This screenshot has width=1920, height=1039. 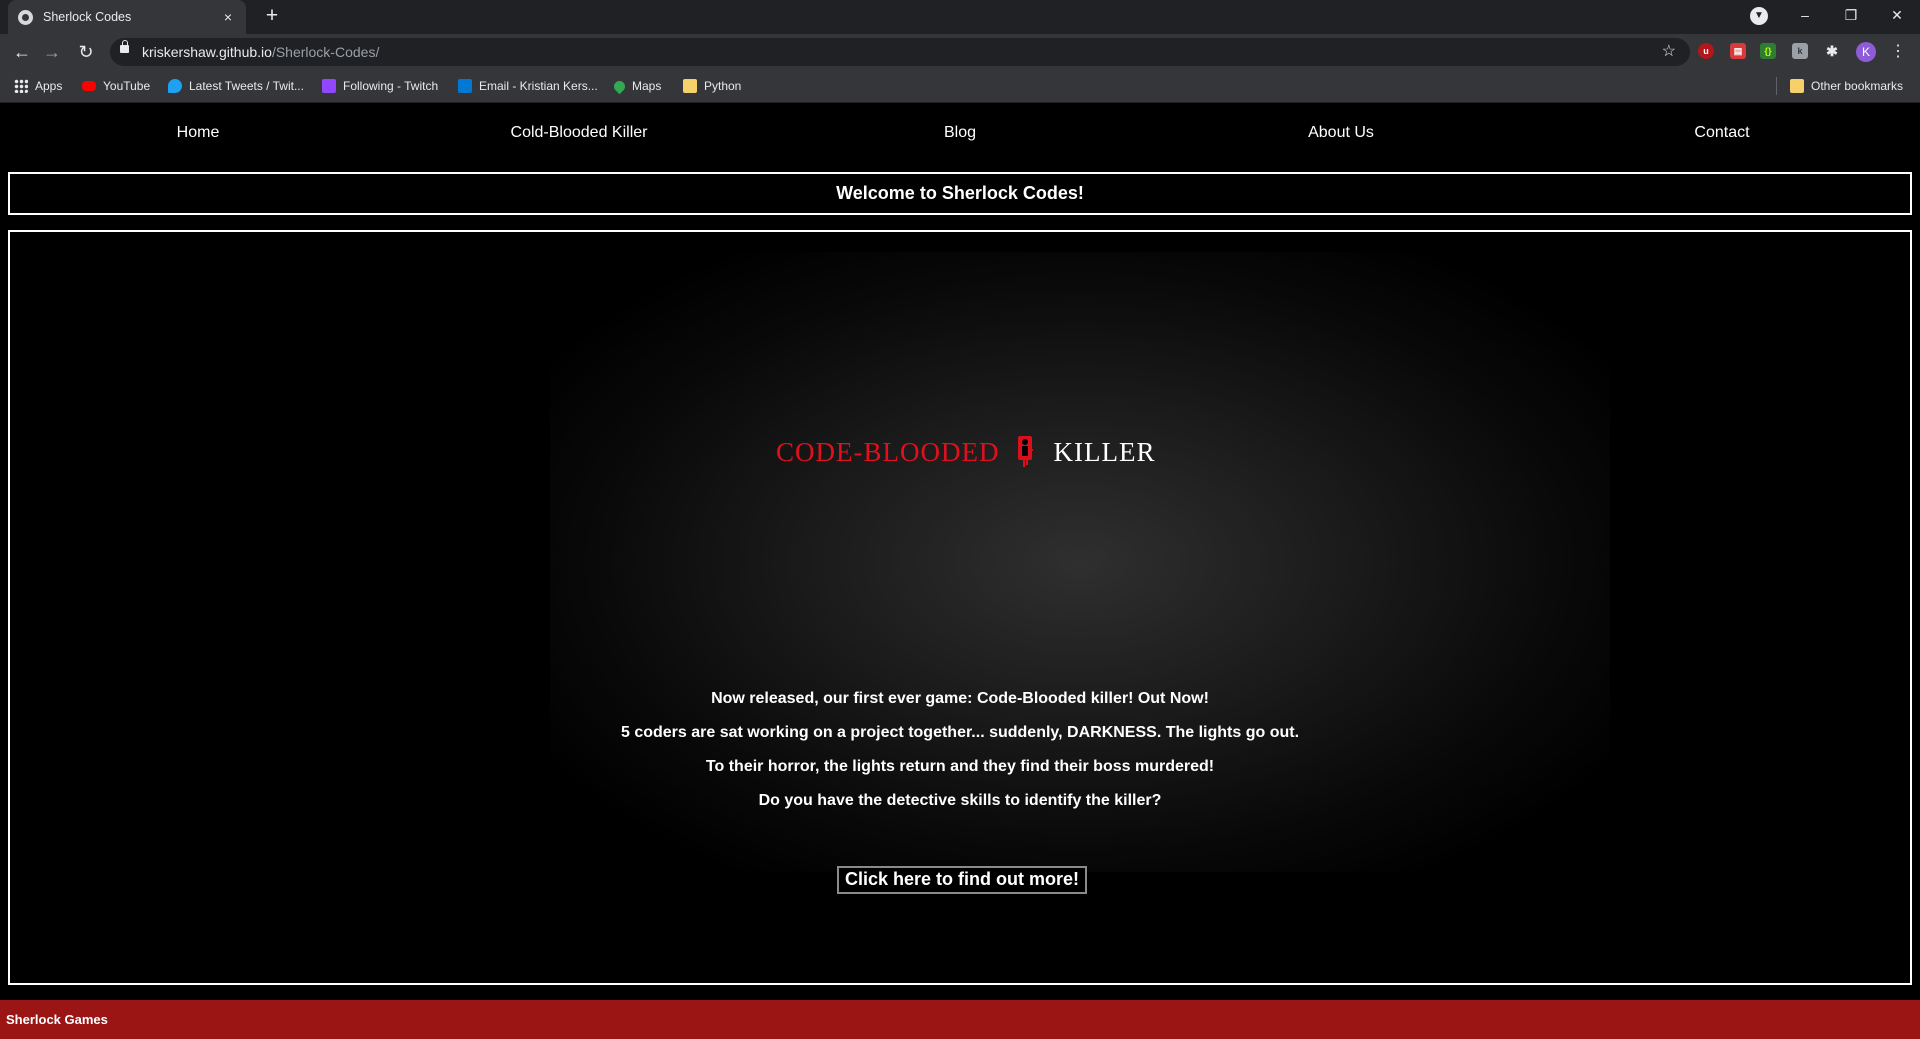 I want to click on ublock-extension-icon: u, so click(x=1706, y=51).